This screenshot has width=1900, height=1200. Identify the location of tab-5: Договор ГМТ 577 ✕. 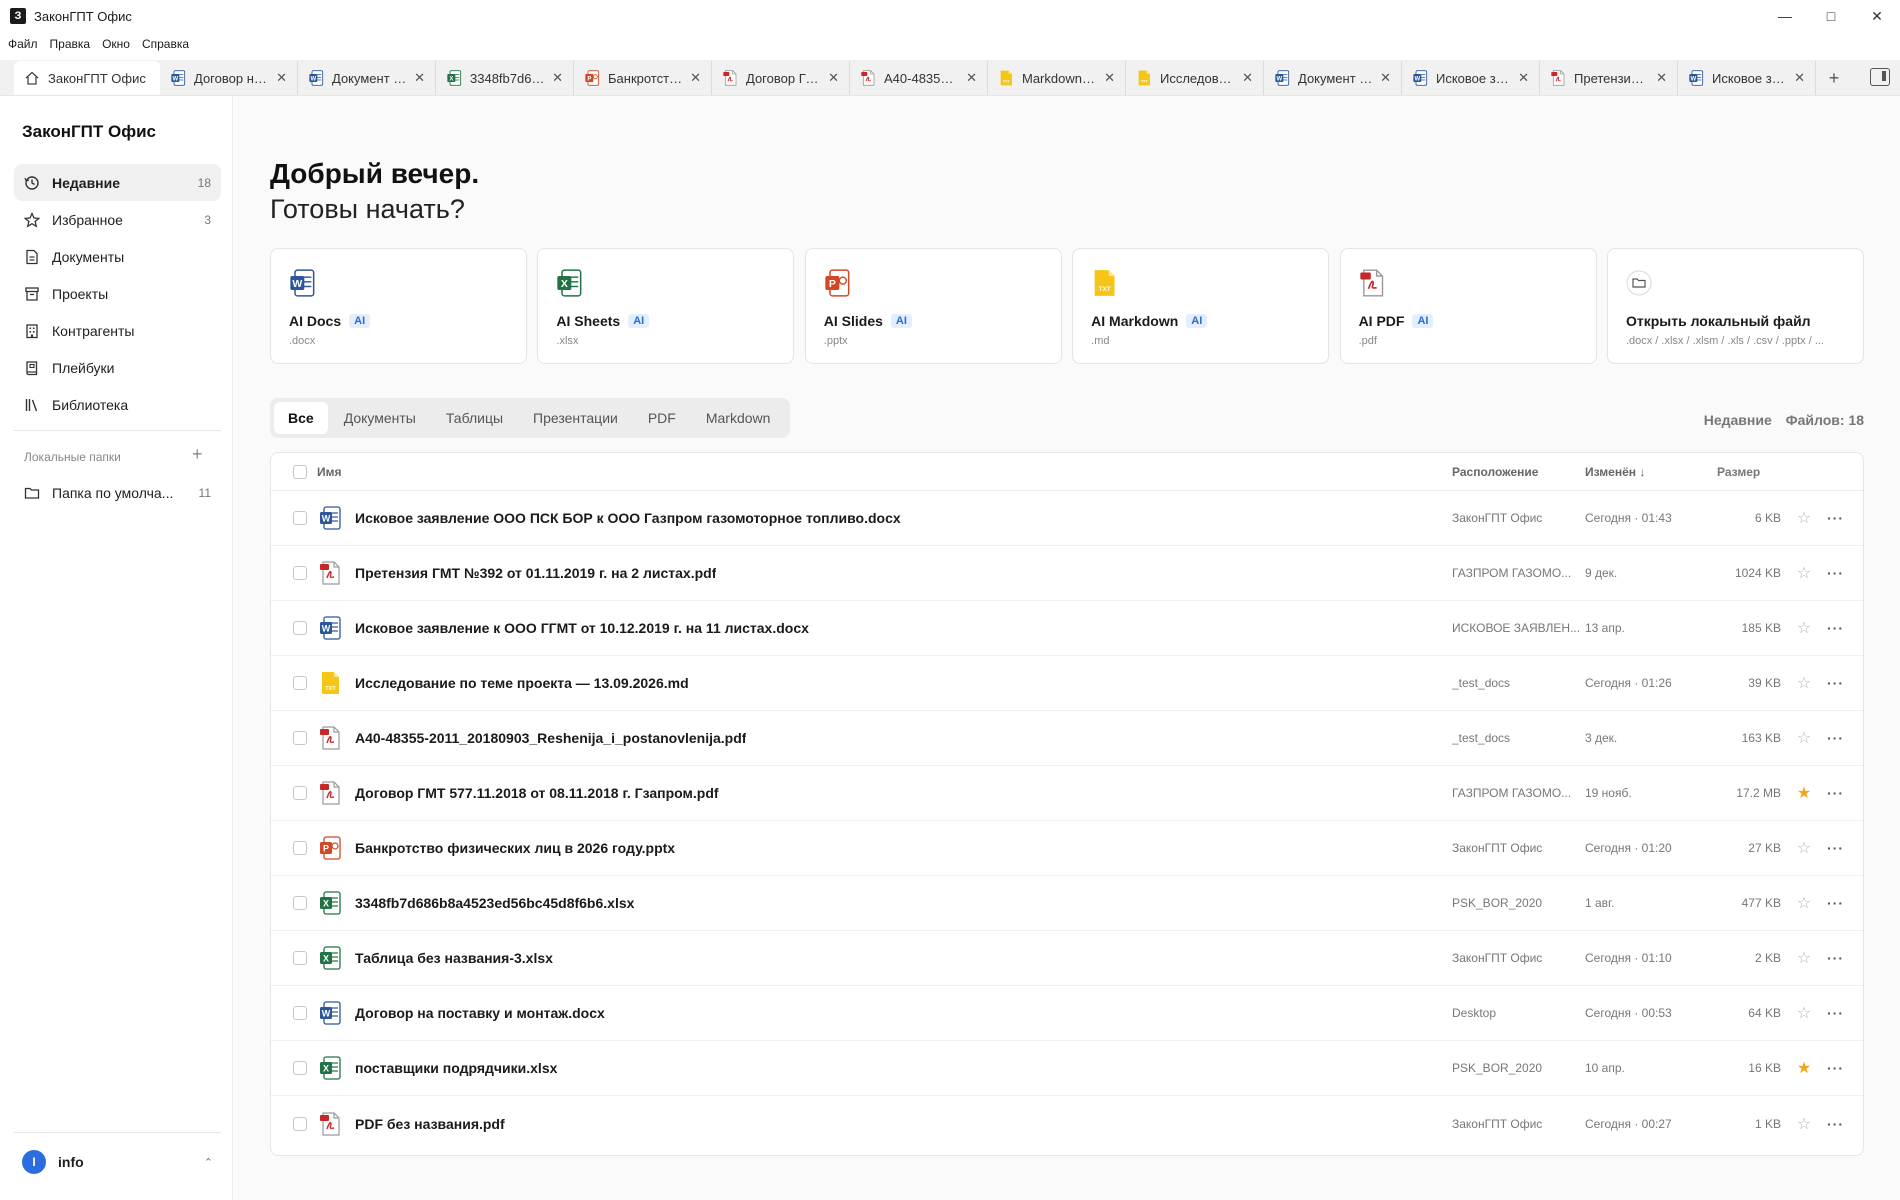
(781, 78).